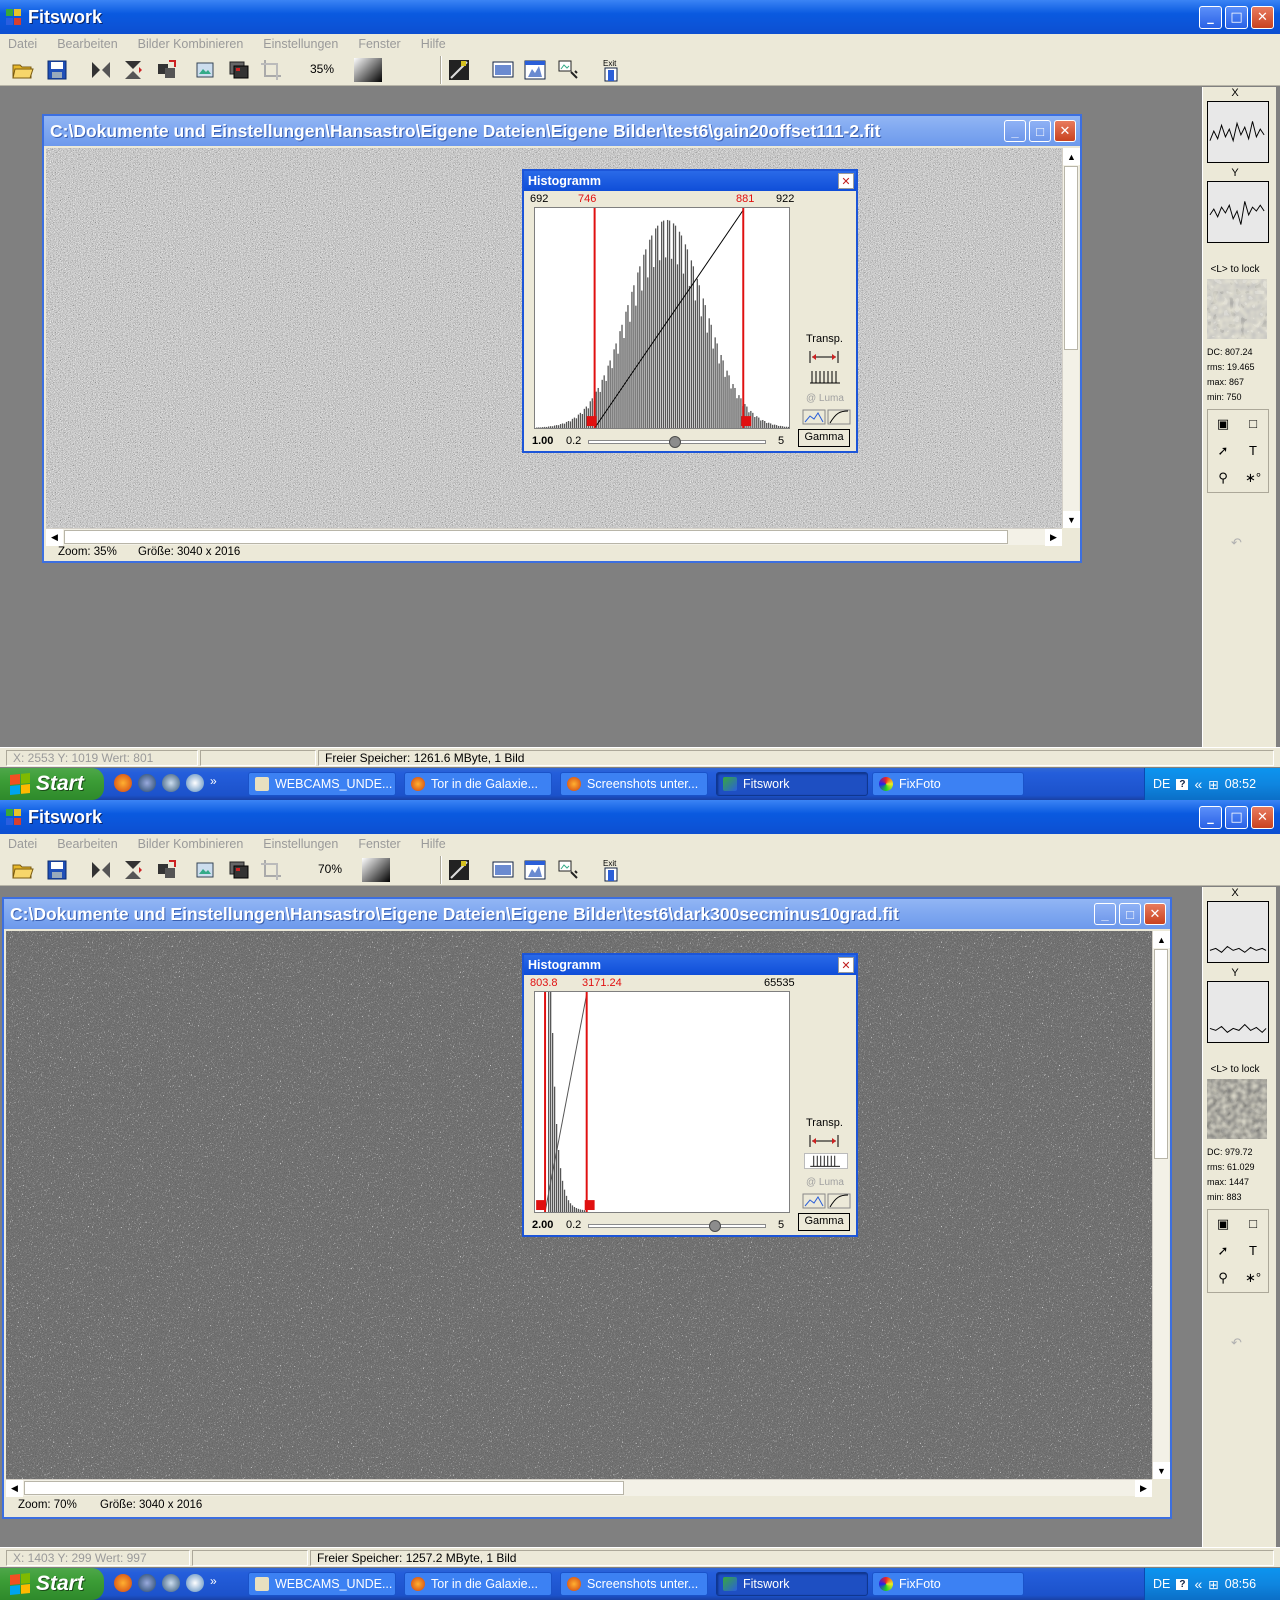 The width and height of the screenshot is (1280, 1600). Describe the element at coordinates (1253, 1223) in the screenshot. I see `rectangle-tool-icon: □` at that location.